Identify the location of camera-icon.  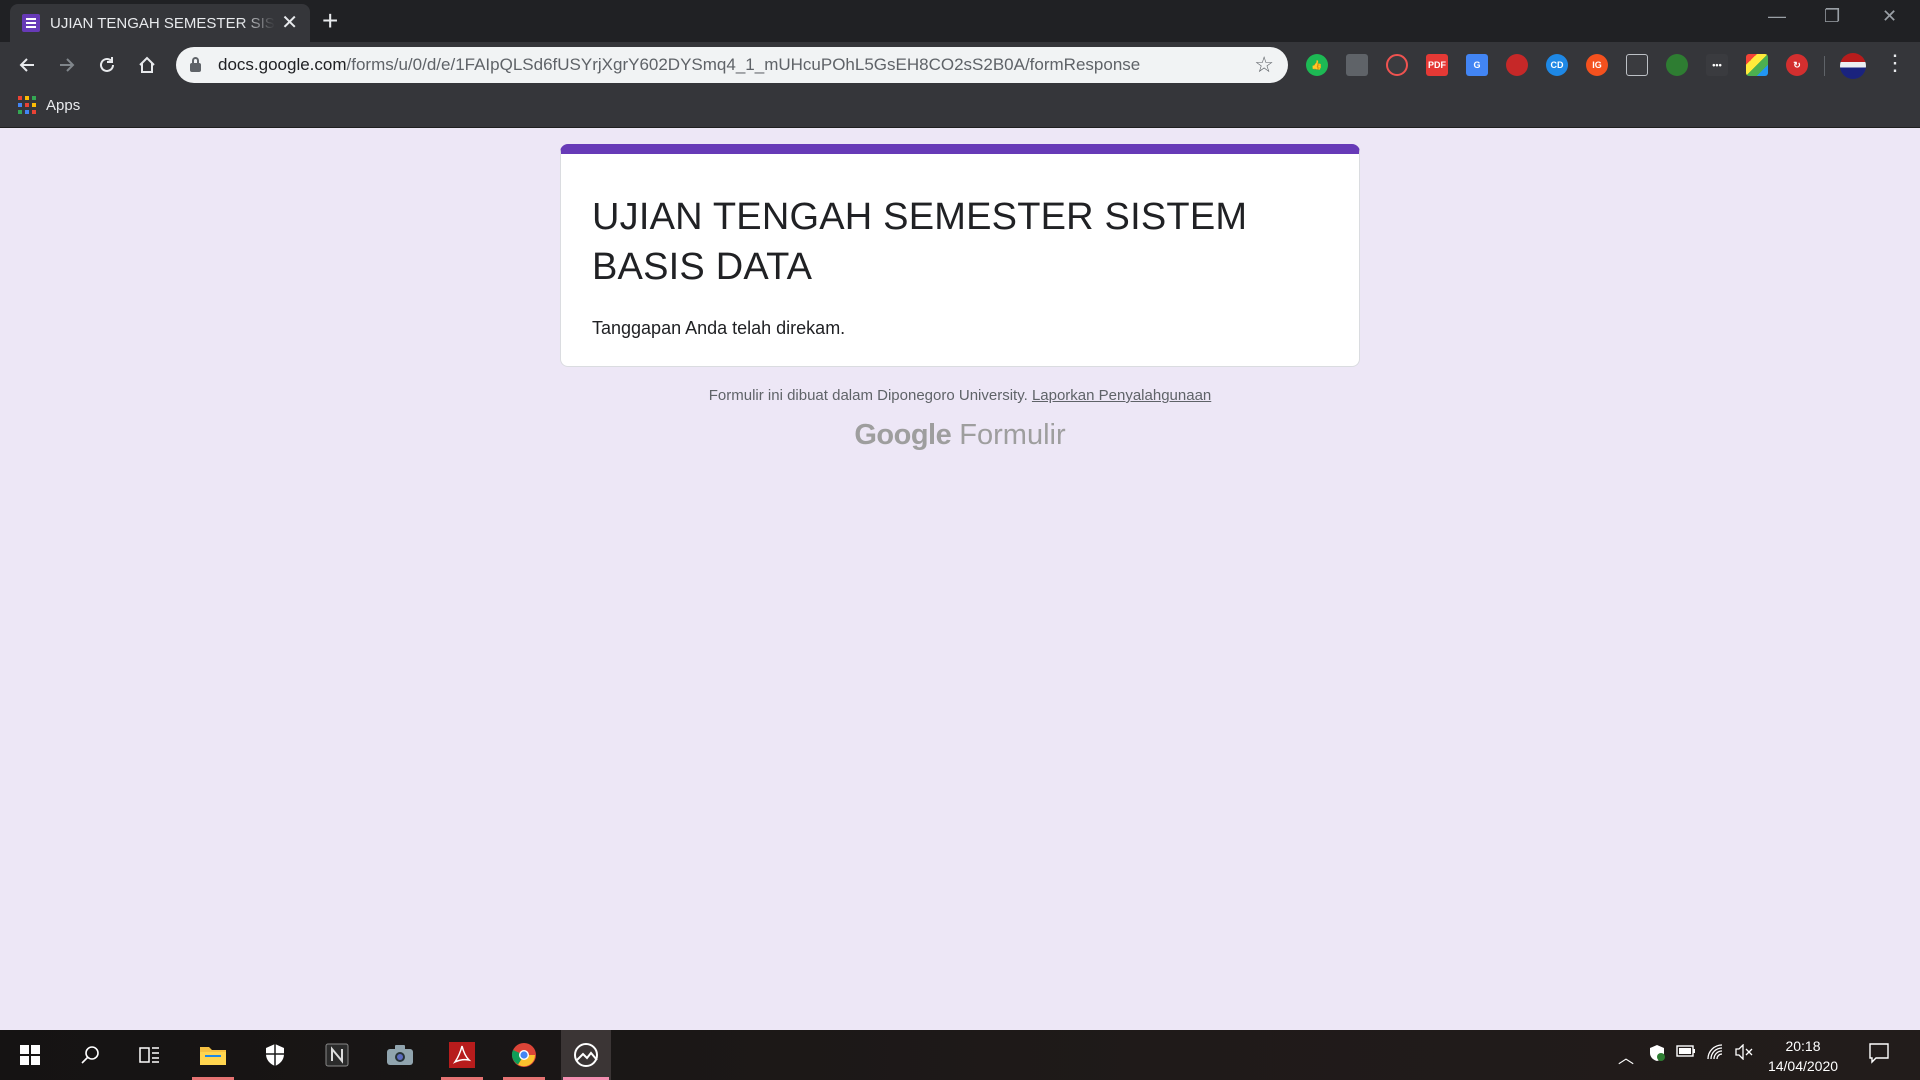
(400, 1055).